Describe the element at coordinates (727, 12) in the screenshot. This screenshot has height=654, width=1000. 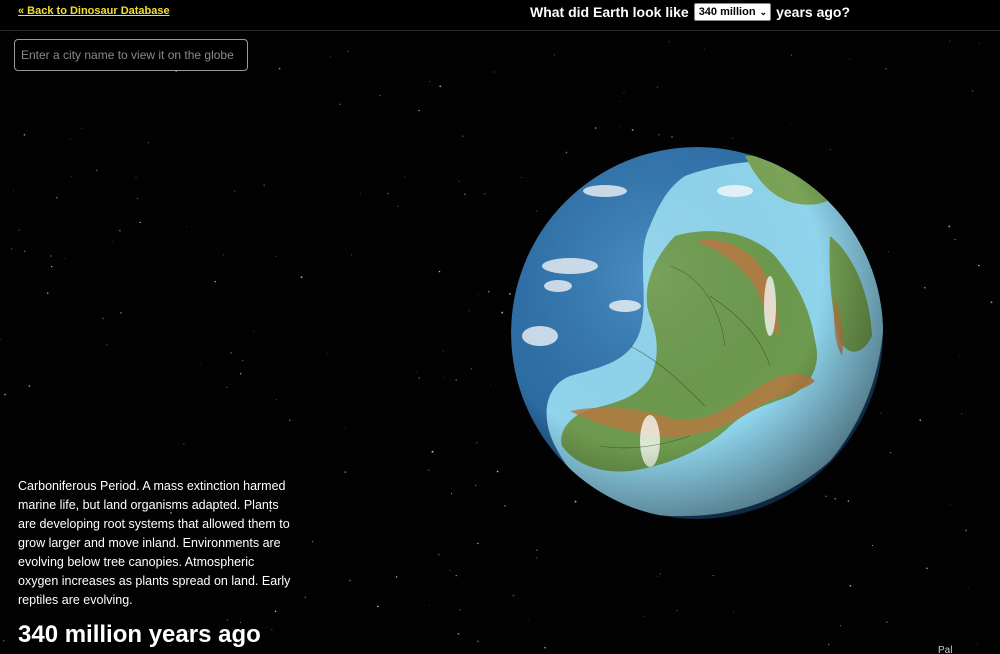
I see `era-select-value: 340 million` at that location.